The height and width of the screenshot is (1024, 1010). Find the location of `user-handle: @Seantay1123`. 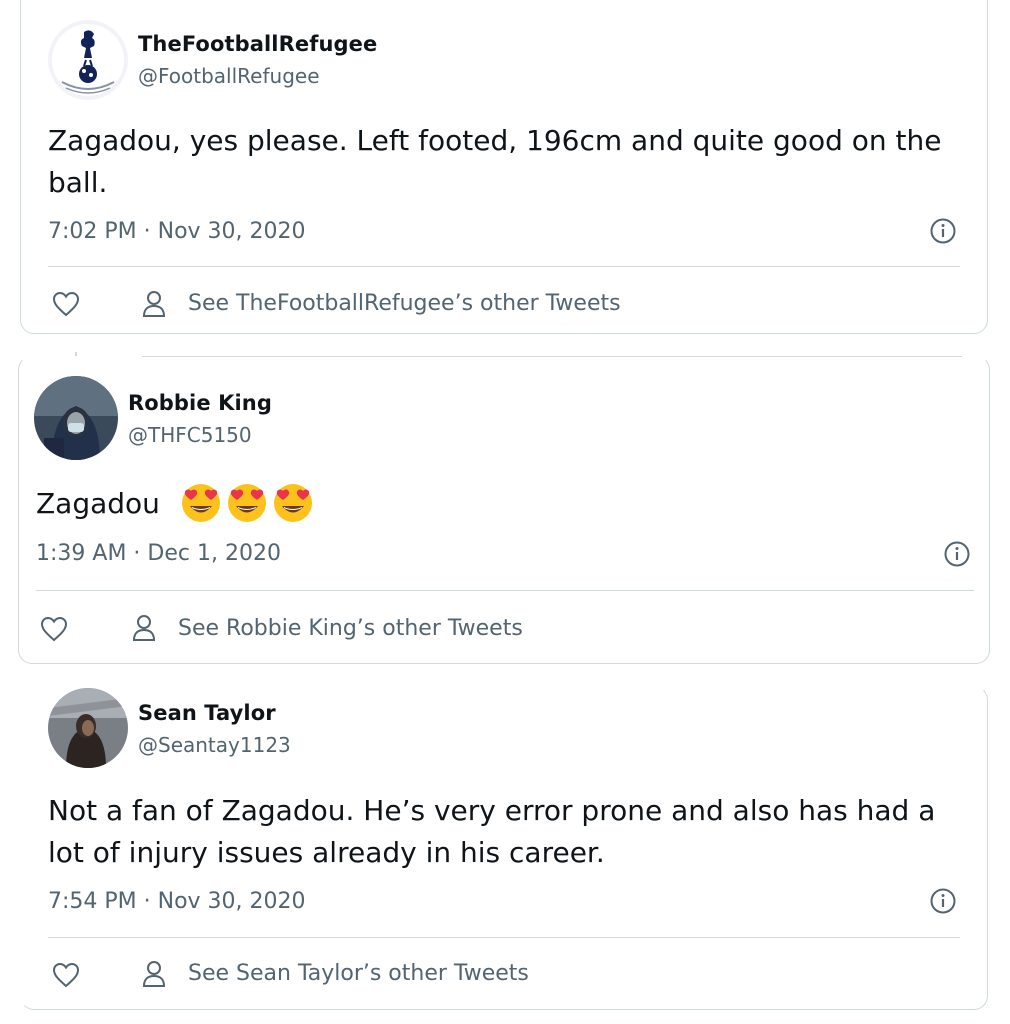

user-handle: @Seantay1123 is located at coordinates (214, 745).